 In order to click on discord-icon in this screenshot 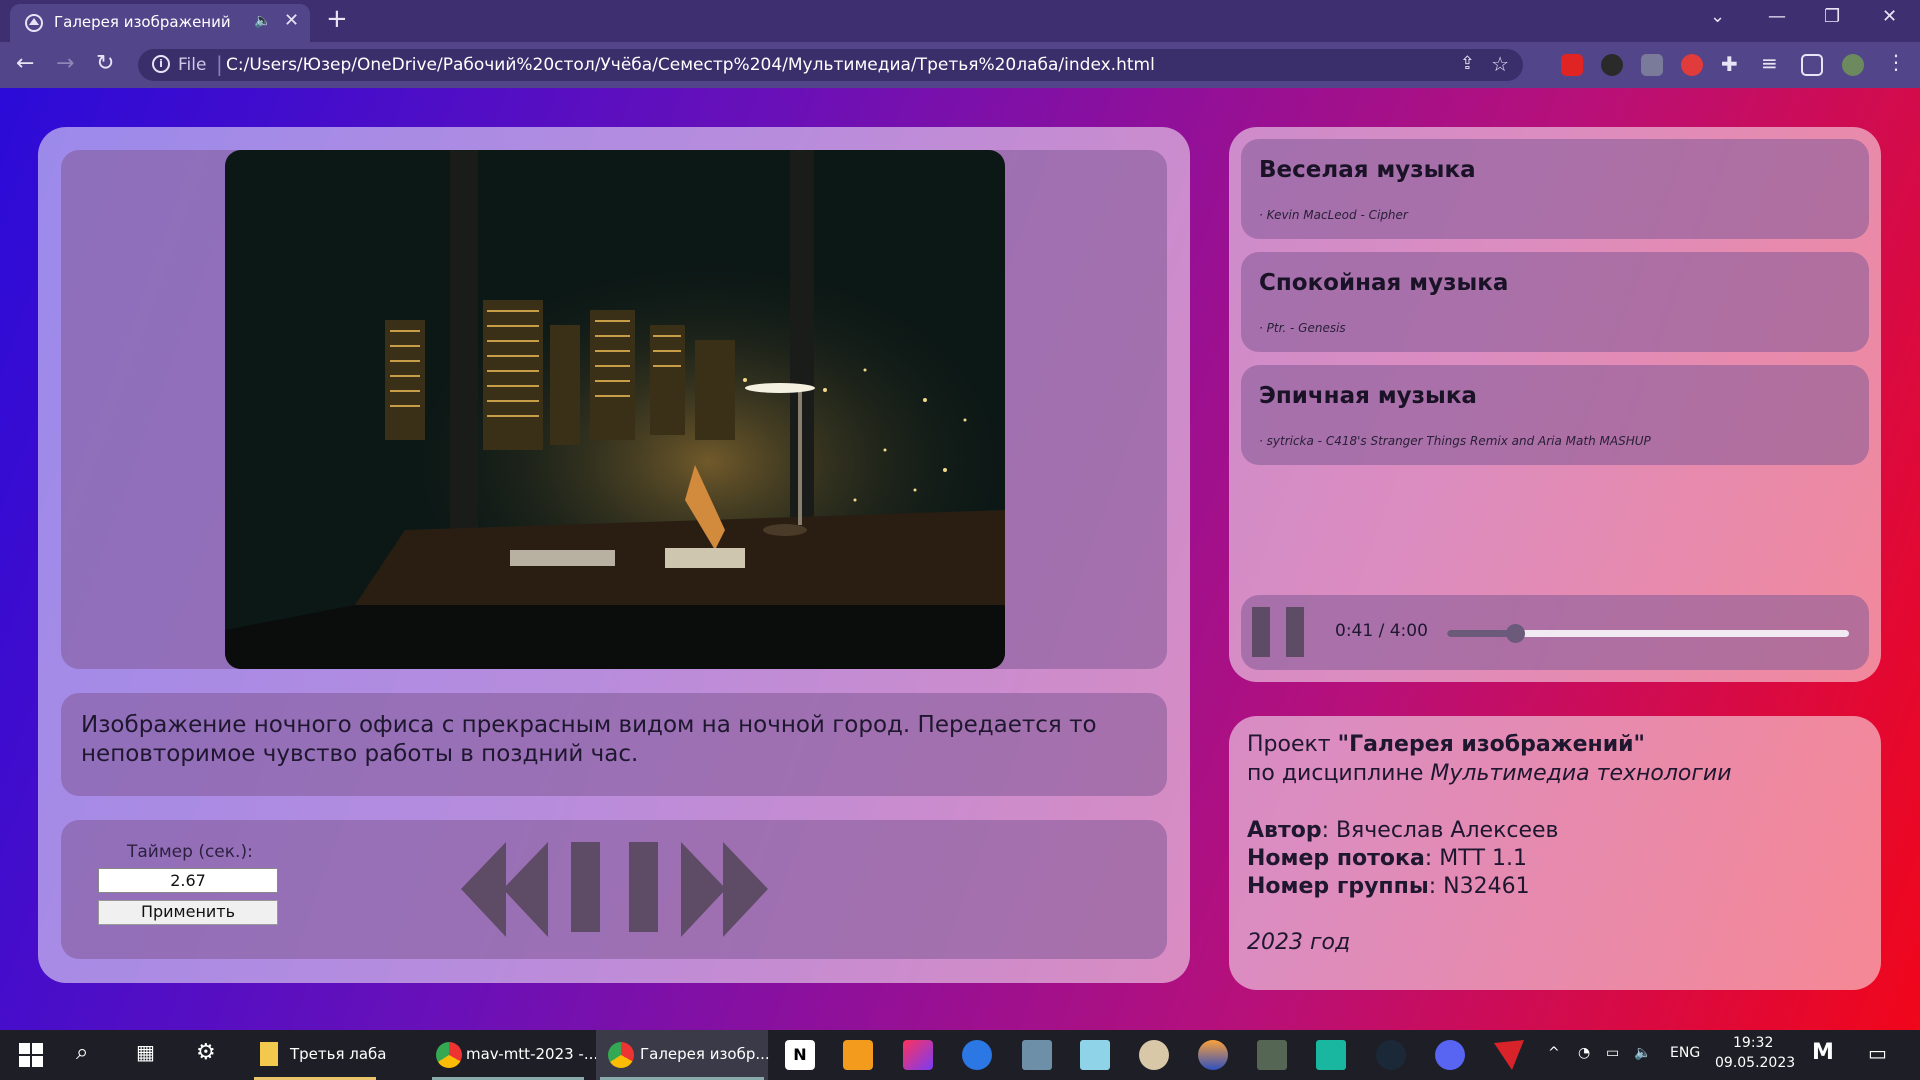, I will do `click(1450, 1055)`.